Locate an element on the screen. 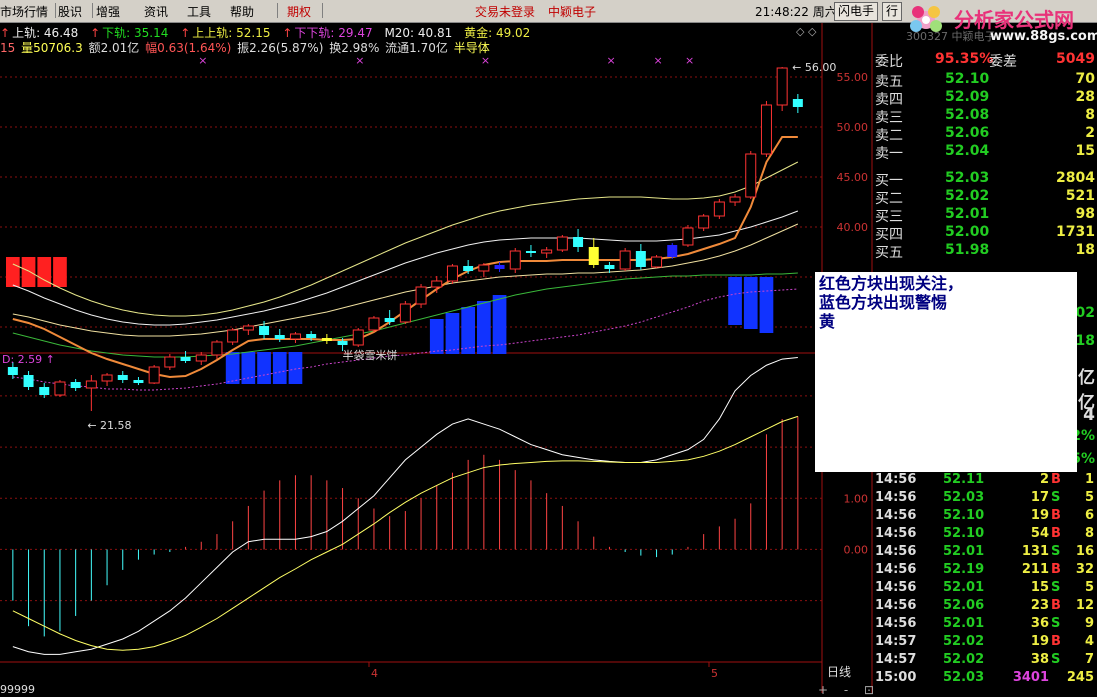  logo-watermark: 300327 中颖电子 is located at coordinates (951, 36).